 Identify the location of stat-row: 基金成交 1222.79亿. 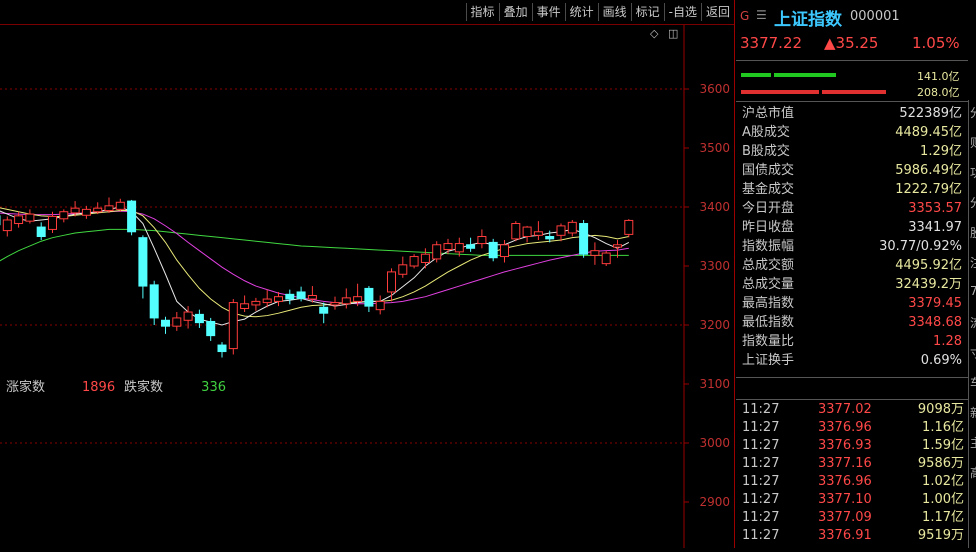
(852, 189).